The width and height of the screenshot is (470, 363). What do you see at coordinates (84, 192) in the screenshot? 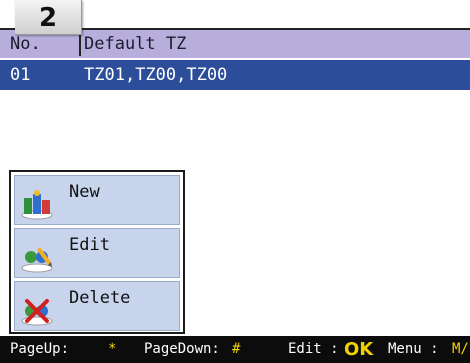
I see `menu-item-label: New` at bounding box center [84, 192].